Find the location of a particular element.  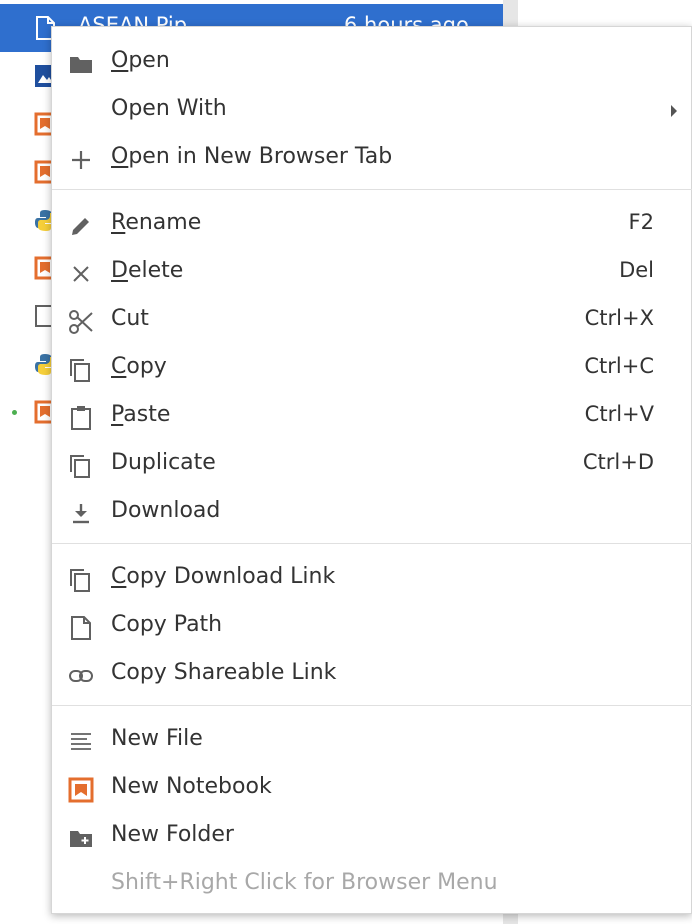

plus-icon is located at coordinates (81, 160).